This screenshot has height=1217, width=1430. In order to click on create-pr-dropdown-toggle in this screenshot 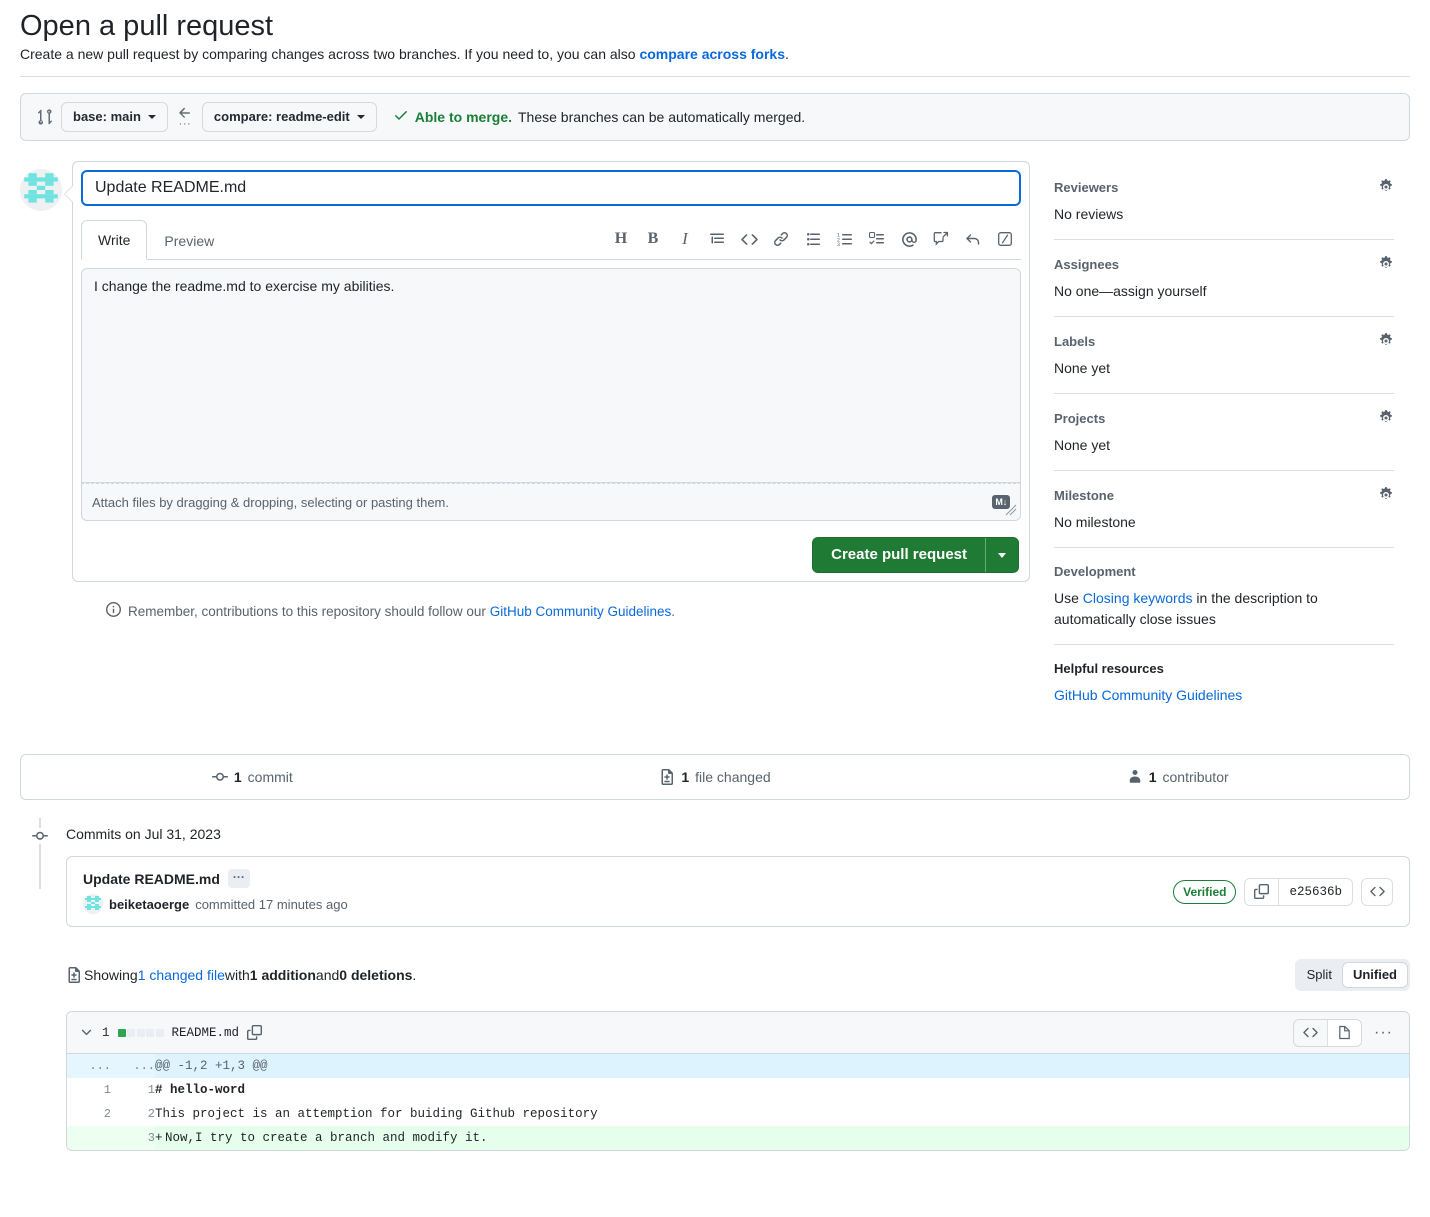, I will do `click(1001, 555)`.